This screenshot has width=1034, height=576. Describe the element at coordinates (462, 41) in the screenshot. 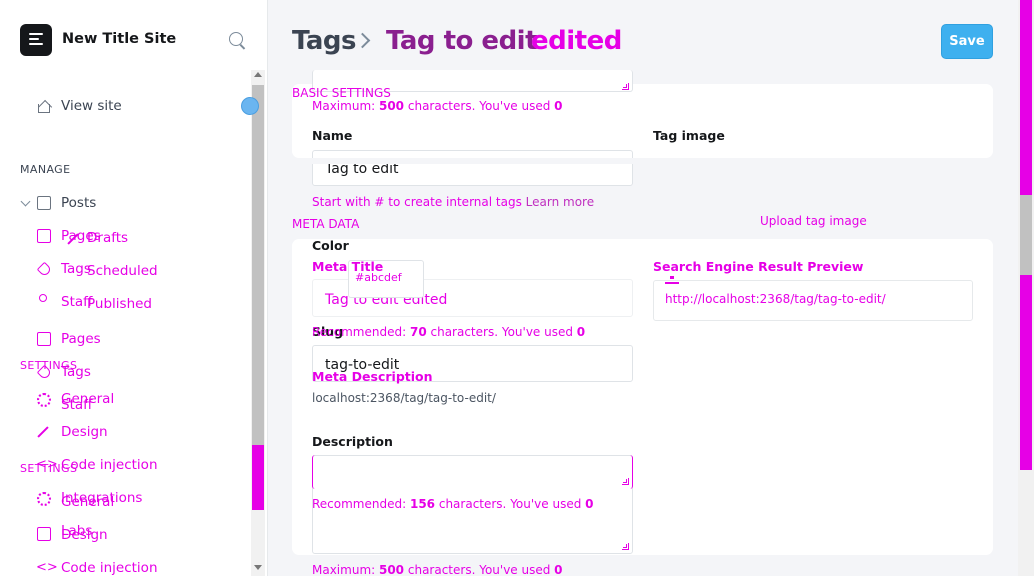

I see `page-title: Tag to edit` at that location.